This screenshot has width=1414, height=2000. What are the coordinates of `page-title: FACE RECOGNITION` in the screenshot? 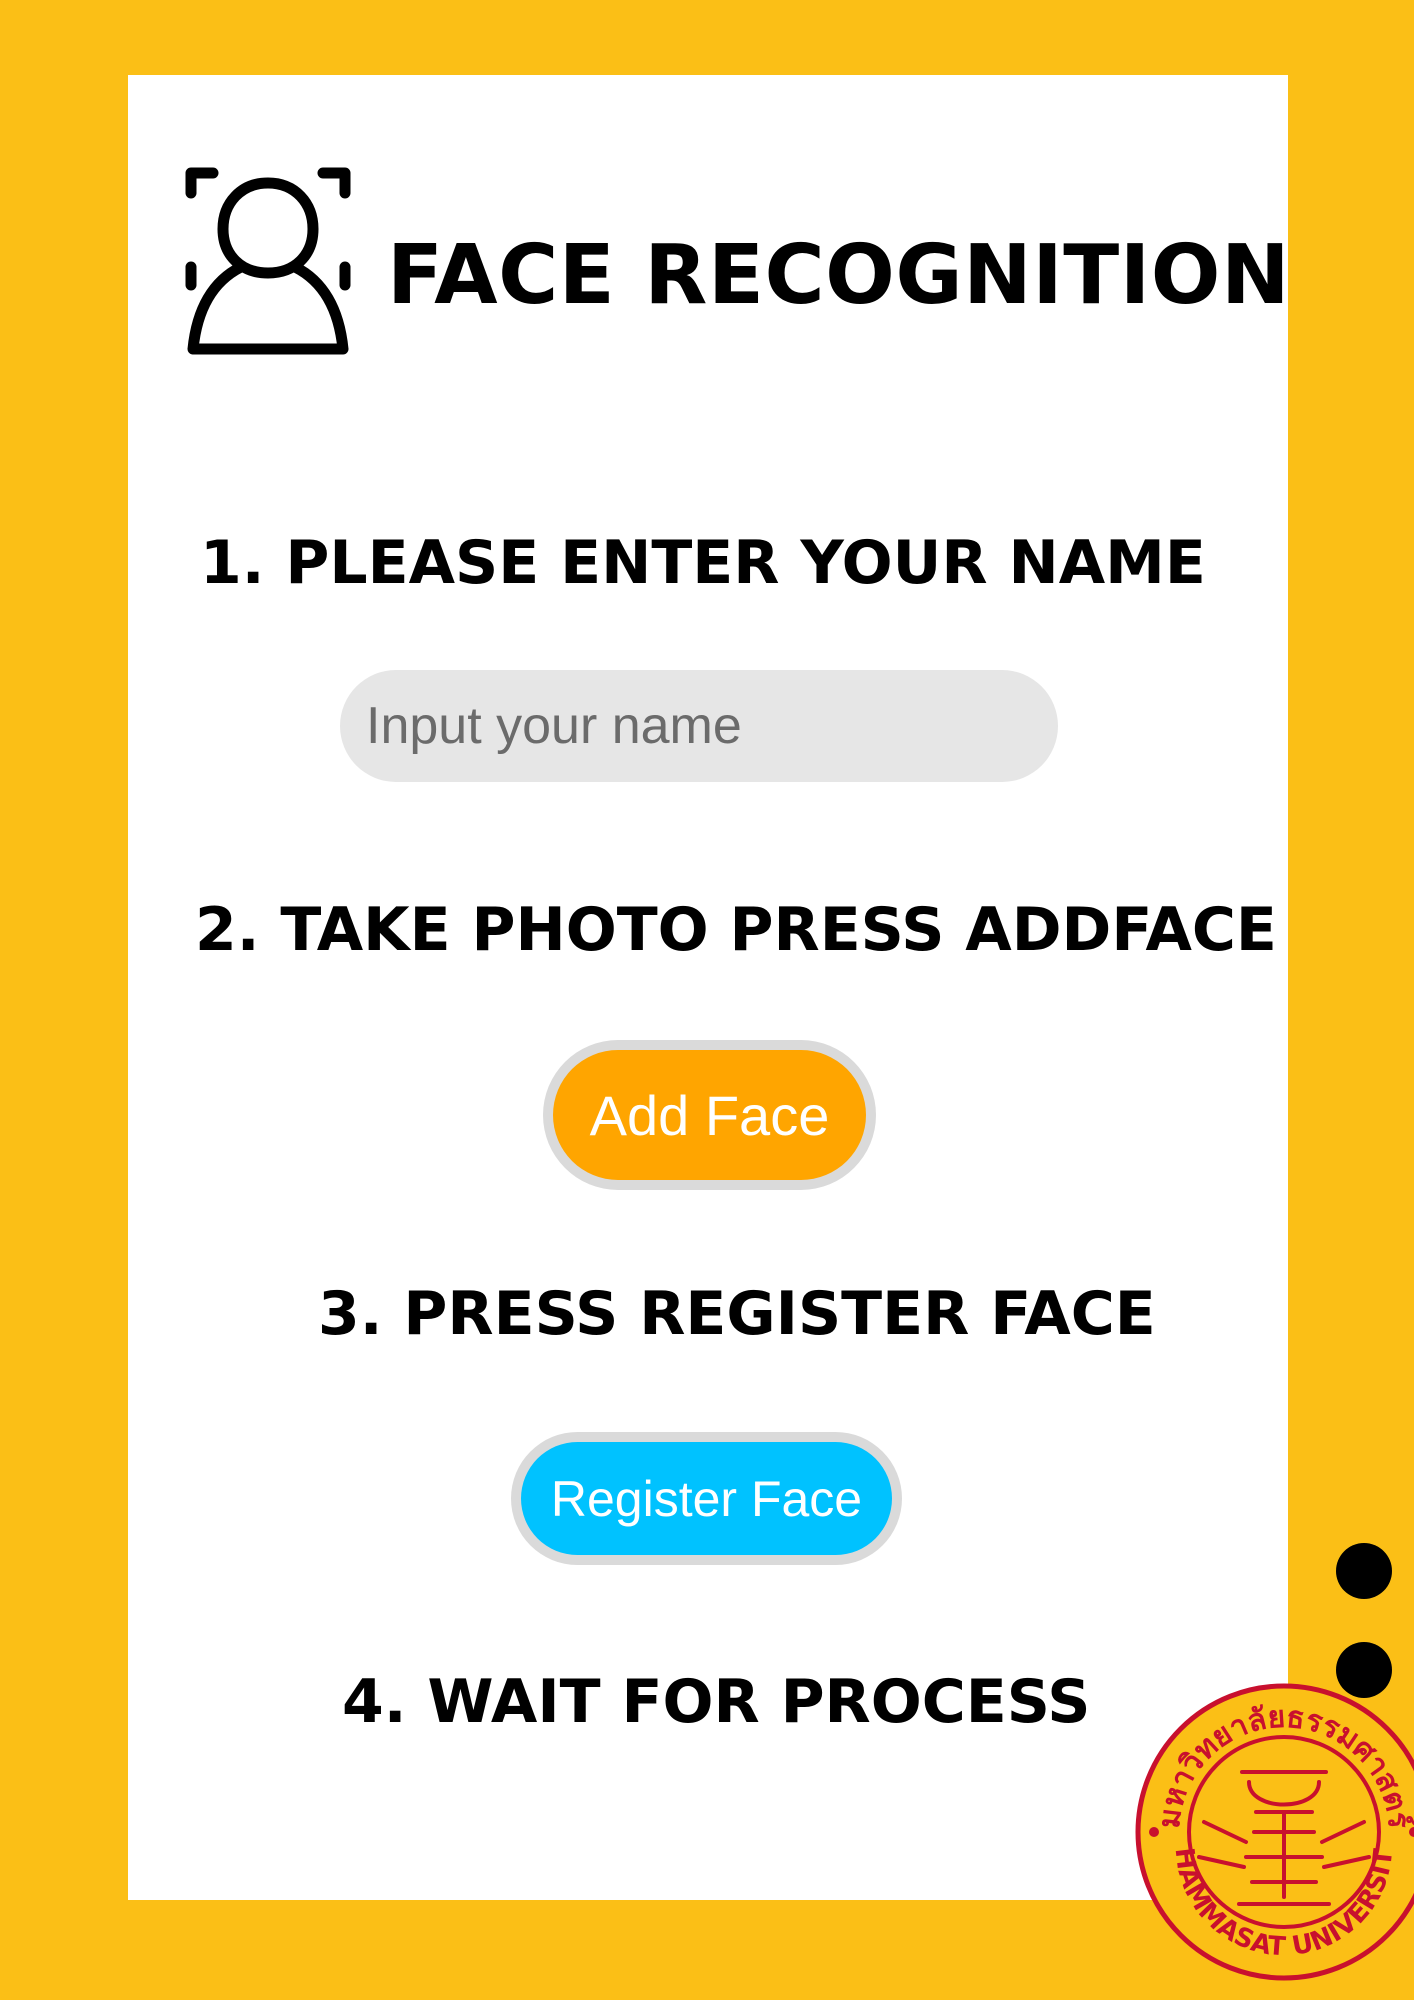 It's located at (839, 275).